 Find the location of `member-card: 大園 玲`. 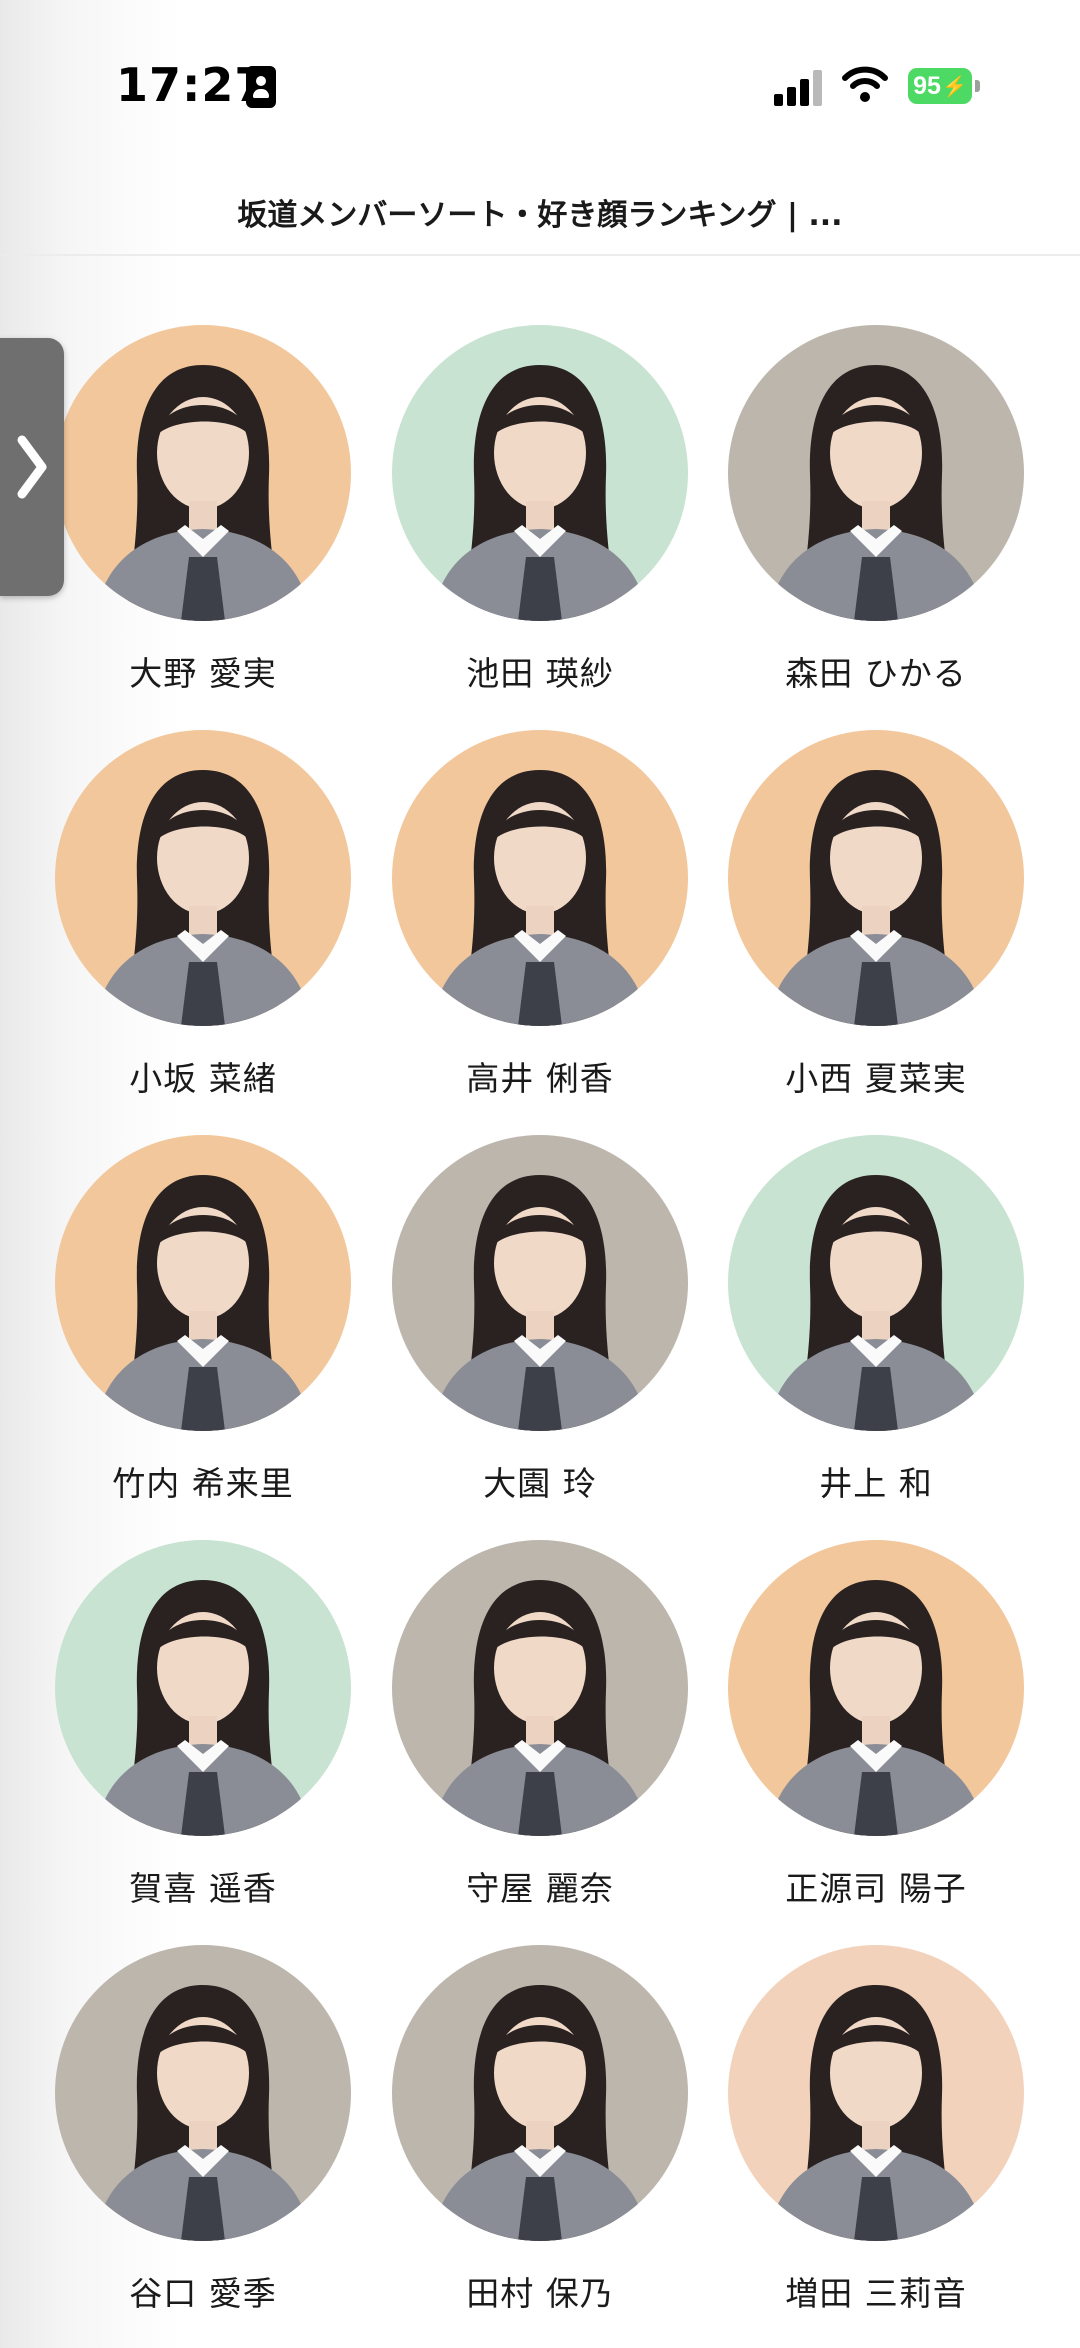

member-card: 大園 玲 is located at coordinates (542, 1335).